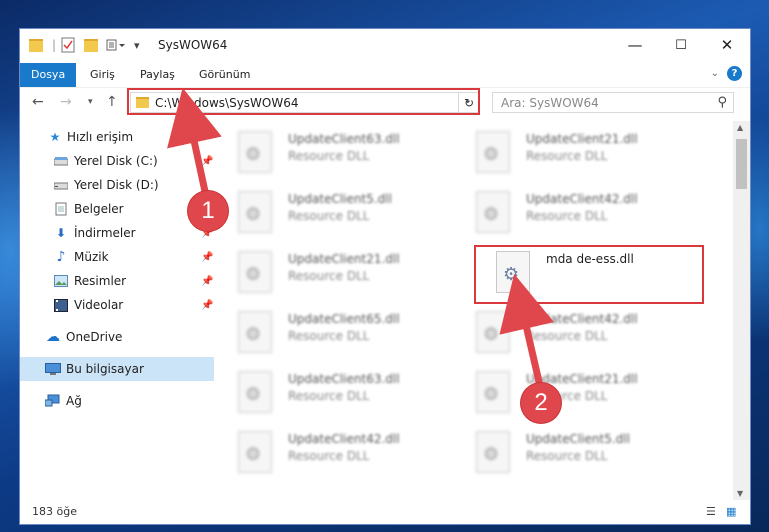  Describe the element at coordinates (99, 209) in the screenshot. I see `sidebar-item-label: Belgeler` at that location.